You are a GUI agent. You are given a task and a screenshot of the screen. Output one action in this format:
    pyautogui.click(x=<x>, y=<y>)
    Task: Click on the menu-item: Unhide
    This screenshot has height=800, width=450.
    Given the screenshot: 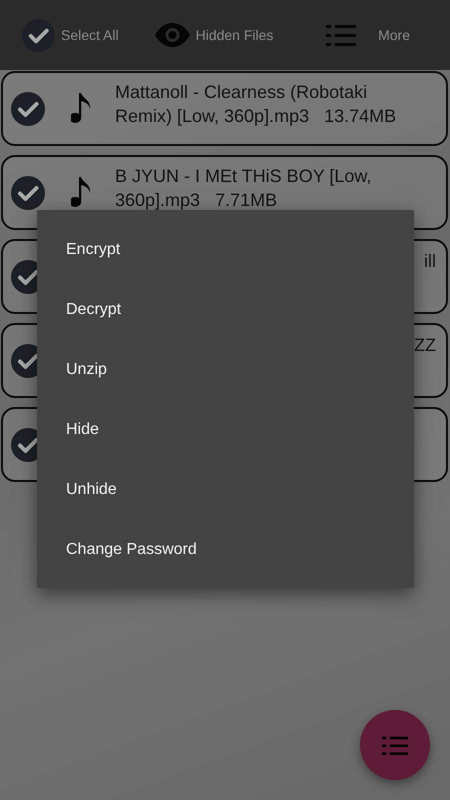 What is the action you would take?
    pyautogui.click(x=225, y=490)
    